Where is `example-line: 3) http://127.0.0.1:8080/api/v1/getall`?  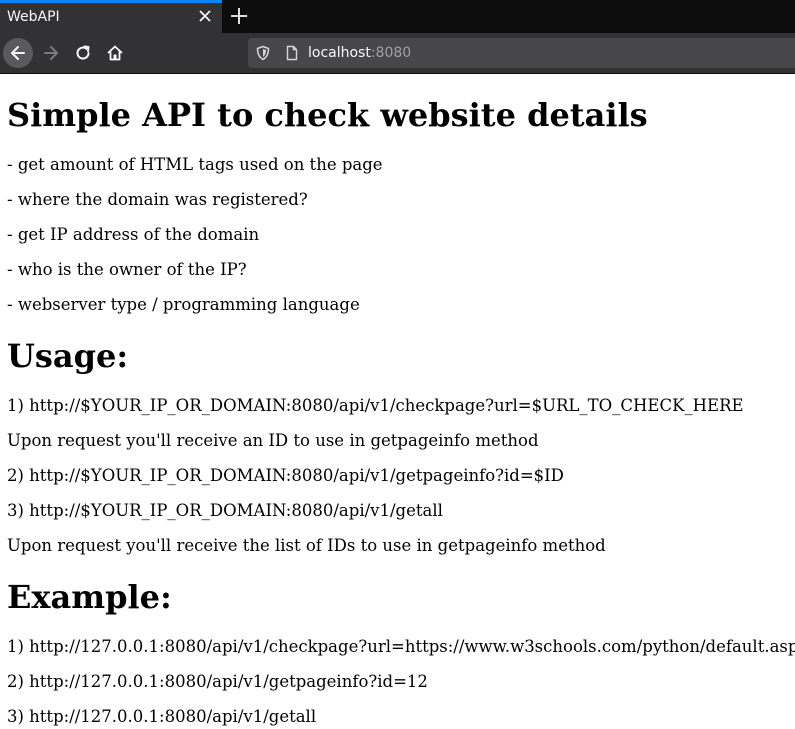
example-line: 3) http://127.0.0.1:8080/api/v1/getall is located at coordinates (162, 716).